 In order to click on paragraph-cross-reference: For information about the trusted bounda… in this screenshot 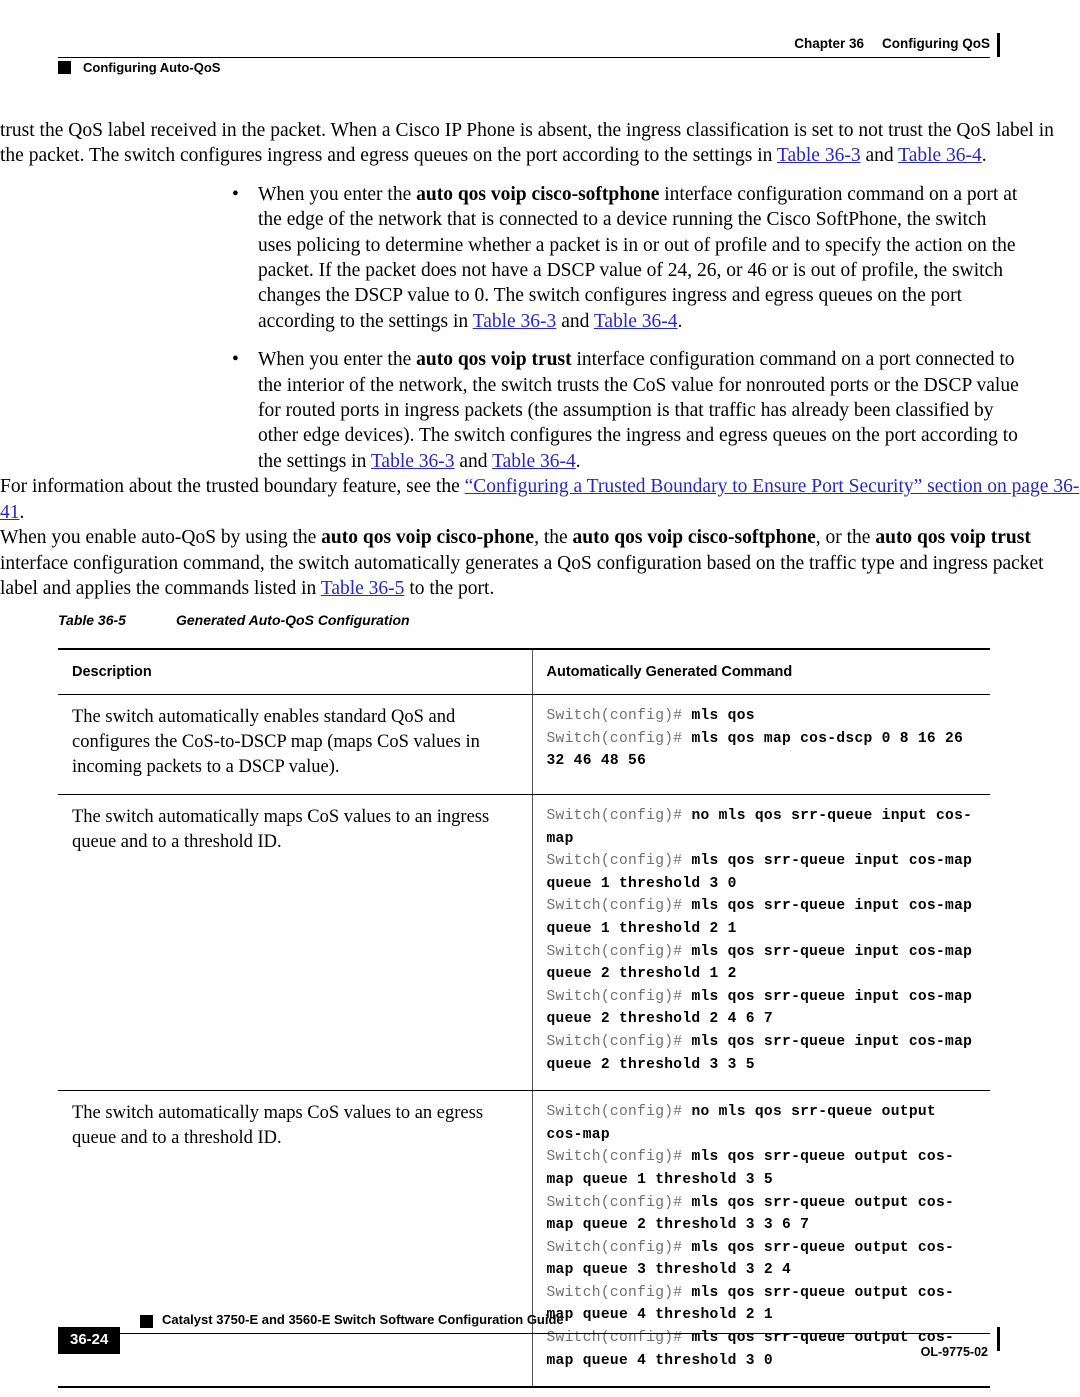, I will do `click(540, 499)`.